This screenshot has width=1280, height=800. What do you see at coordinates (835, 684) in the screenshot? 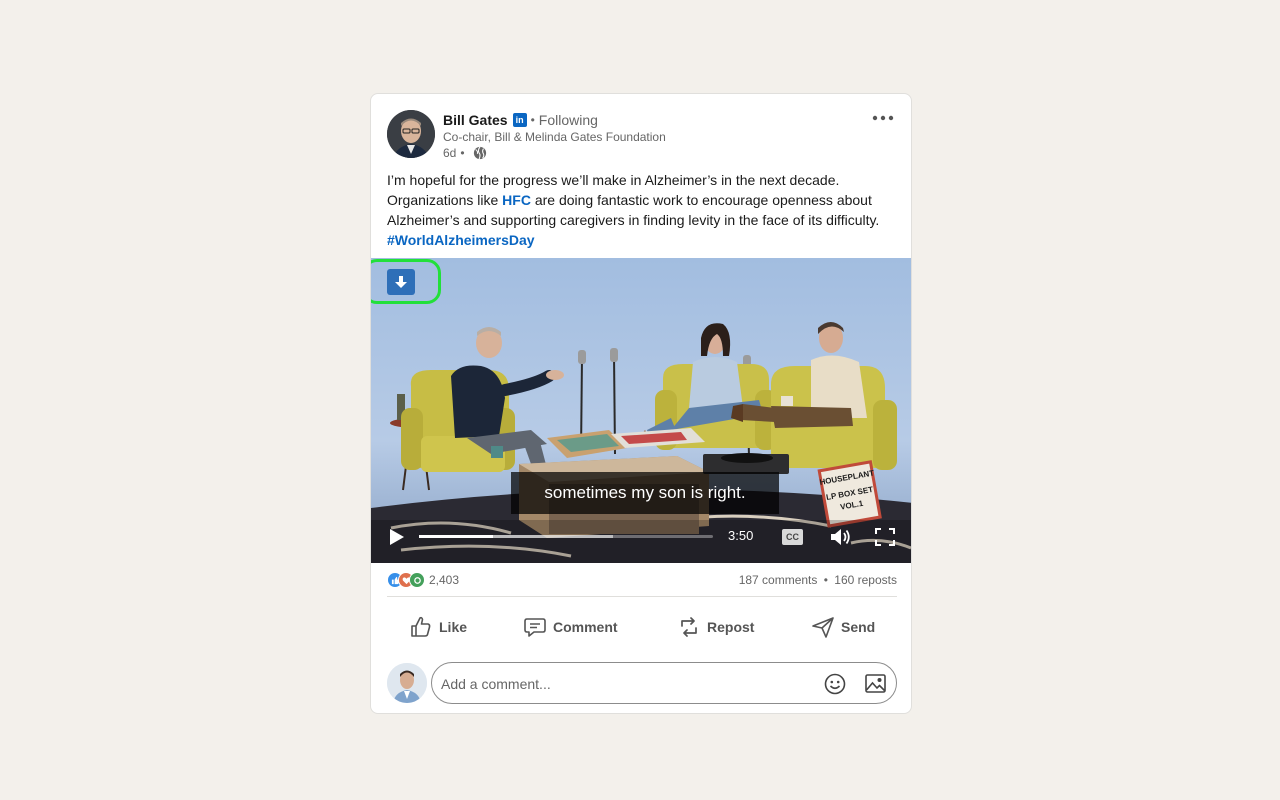
I see `emoji-icon` at bounding box center [835, 684].